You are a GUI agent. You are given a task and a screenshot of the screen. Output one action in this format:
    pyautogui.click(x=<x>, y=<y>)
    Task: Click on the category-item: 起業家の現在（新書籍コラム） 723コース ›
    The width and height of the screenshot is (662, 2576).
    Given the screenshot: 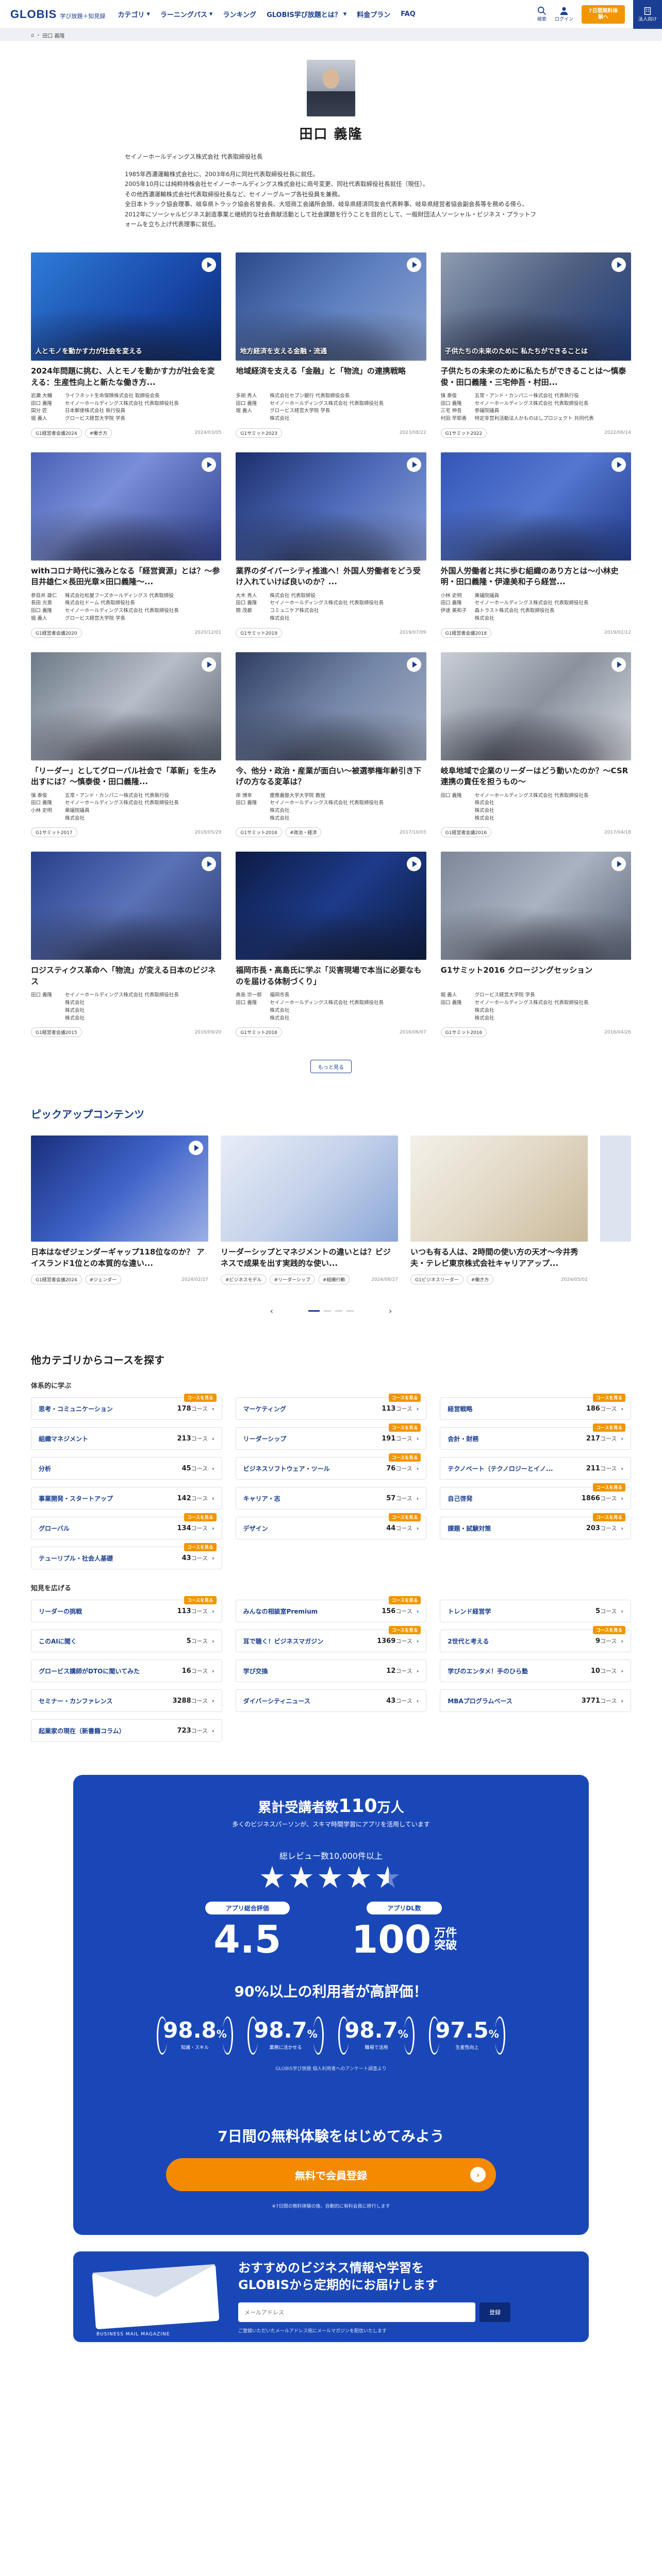 What is the action you would take?
    pyautogui.click(x=126, y=1730)
    